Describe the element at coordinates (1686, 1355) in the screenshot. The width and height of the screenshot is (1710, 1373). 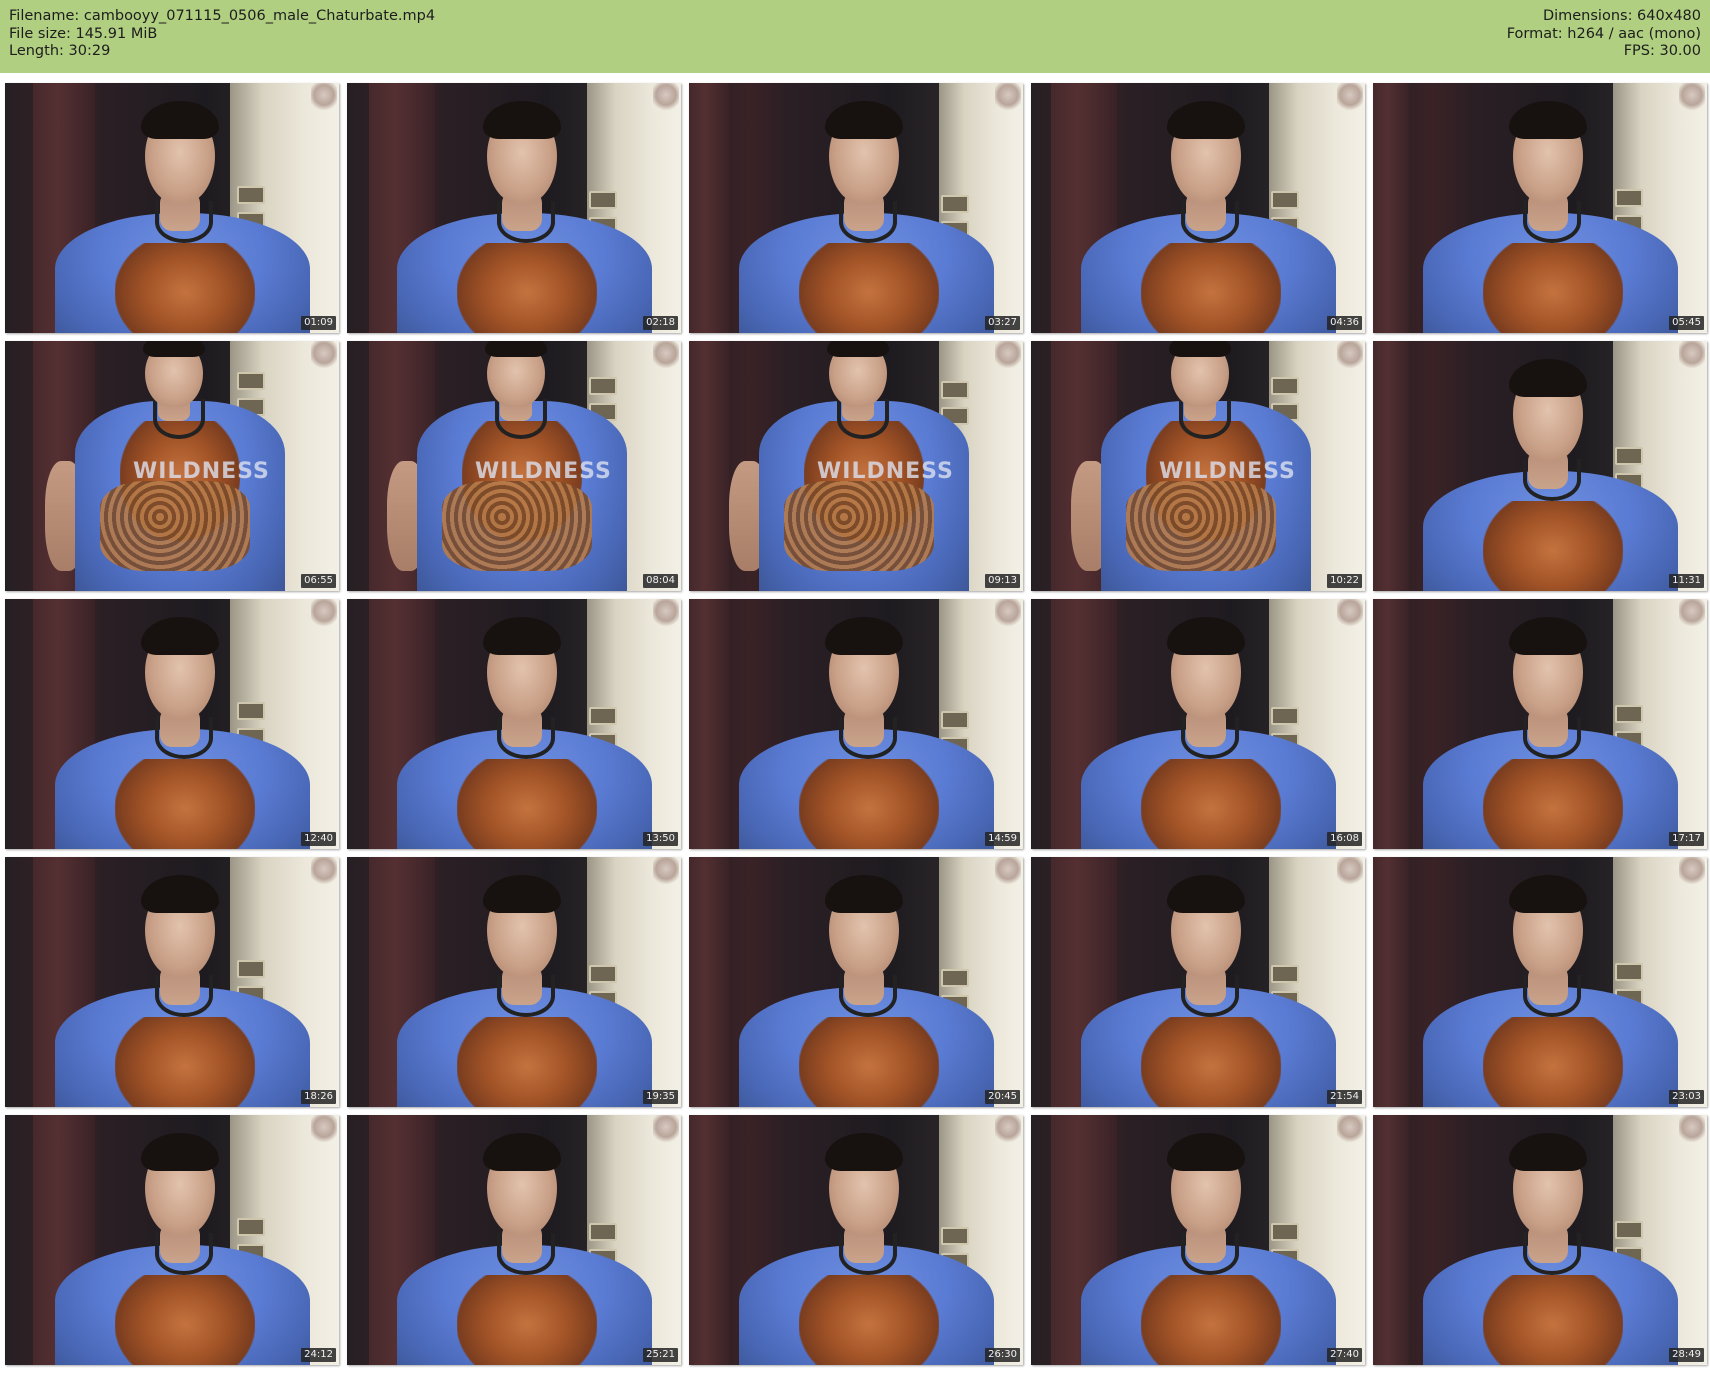
I see `timestamp-label: 28:49` at that location.